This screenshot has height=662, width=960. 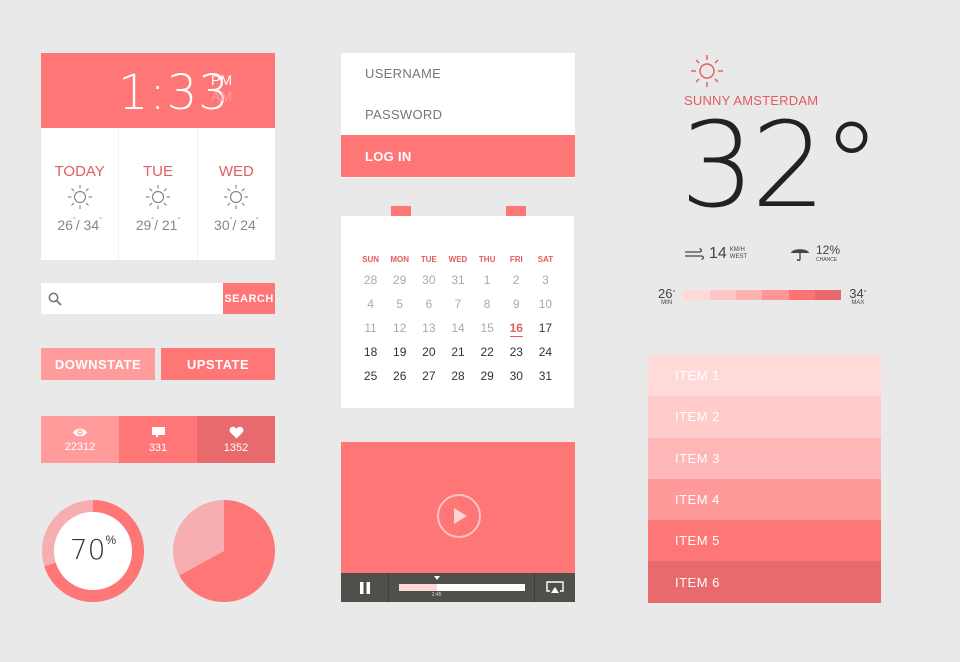 I want to click on seek-handle, so click(x=436, y=578).